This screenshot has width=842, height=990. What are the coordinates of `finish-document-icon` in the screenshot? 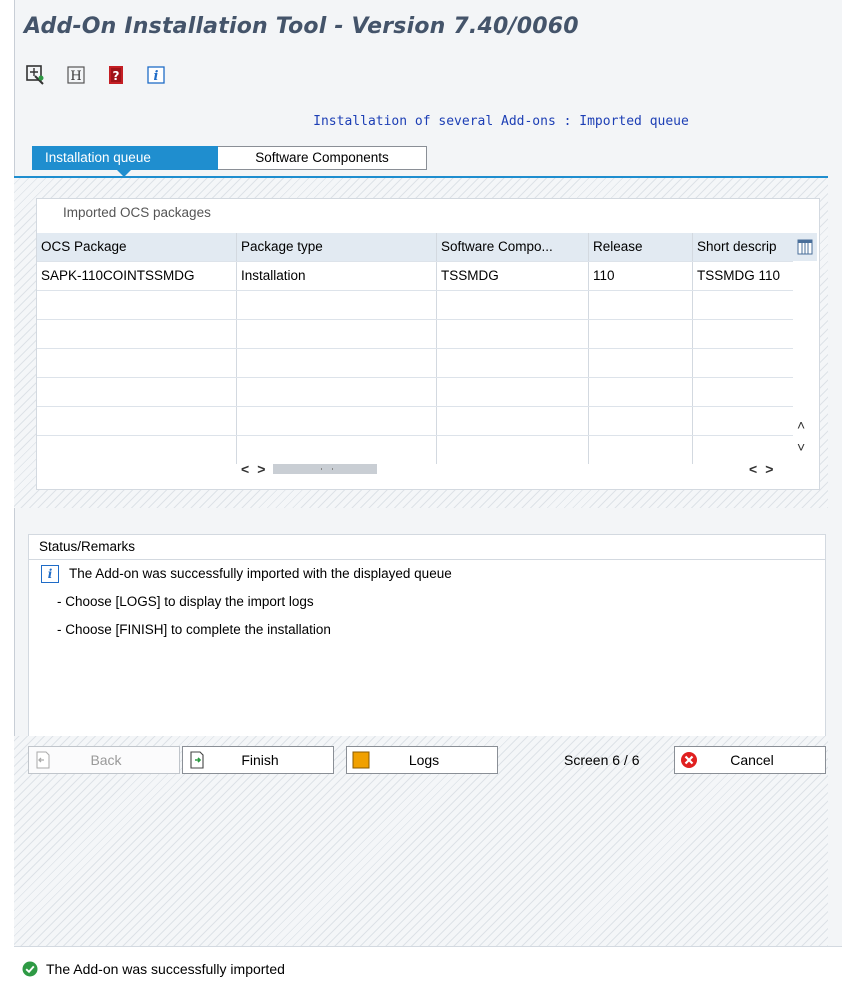 It's located at (197, 760).